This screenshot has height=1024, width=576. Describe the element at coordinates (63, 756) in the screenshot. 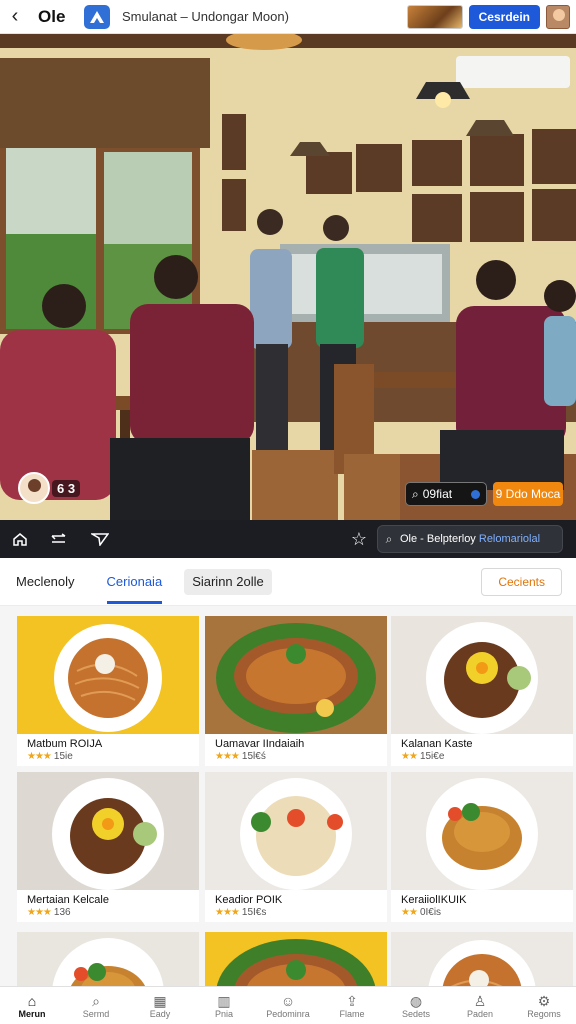

I see `review-count: 15ie` at that location.